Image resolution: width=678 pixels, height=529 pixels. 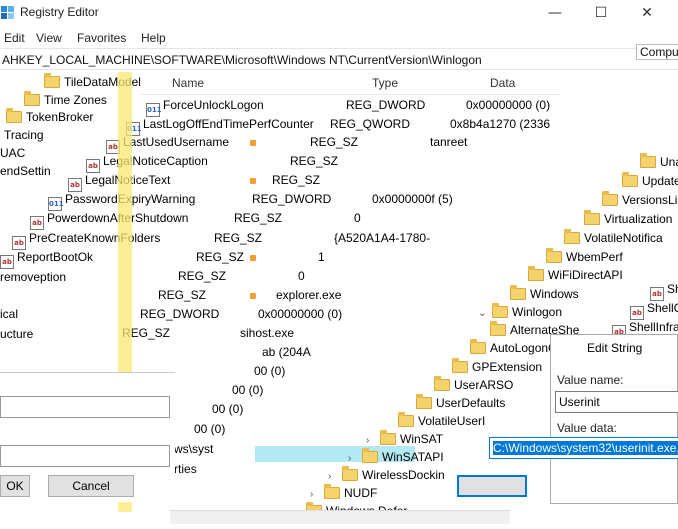 I want to click on tree-item: VolatileNotifica, so click(x=613, y=238).